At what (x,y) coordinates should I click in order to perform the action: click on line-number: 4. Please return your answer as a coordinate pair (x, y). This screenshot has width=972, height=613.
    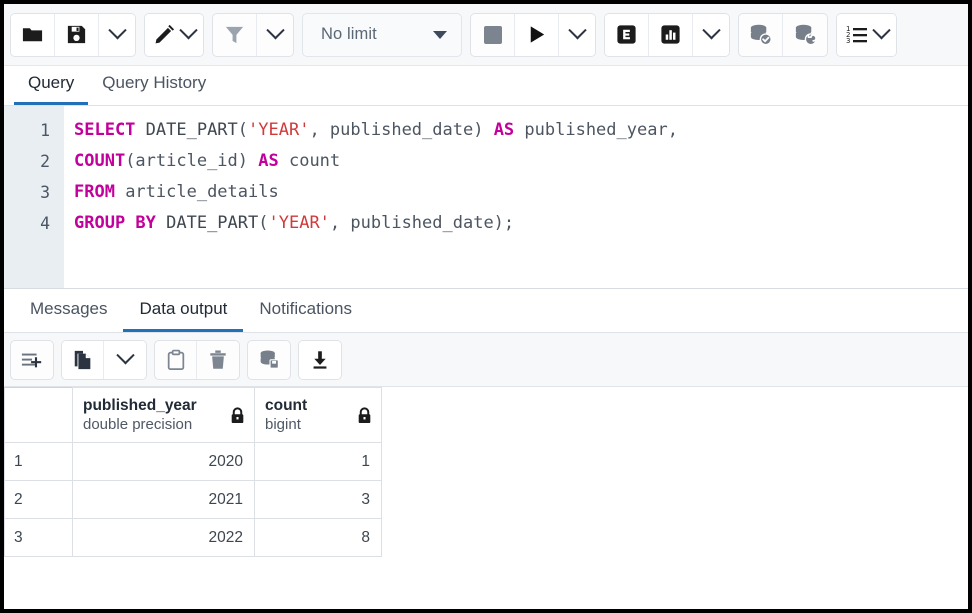
    Looking at the image, I should click on (45, 223).